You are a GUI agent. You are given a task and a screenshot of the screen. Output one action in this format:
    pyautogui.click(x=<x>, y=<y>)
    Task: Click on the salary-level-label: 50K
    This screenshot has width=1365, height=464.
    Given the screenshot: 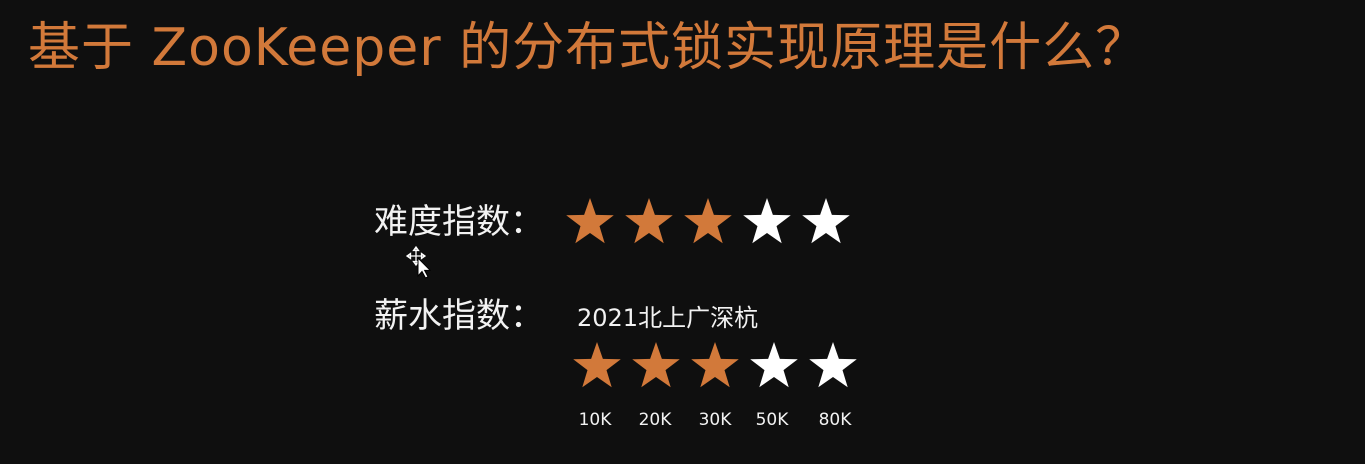 What is the action you would take?
    pyautogui.click(x=772, y=420)
    